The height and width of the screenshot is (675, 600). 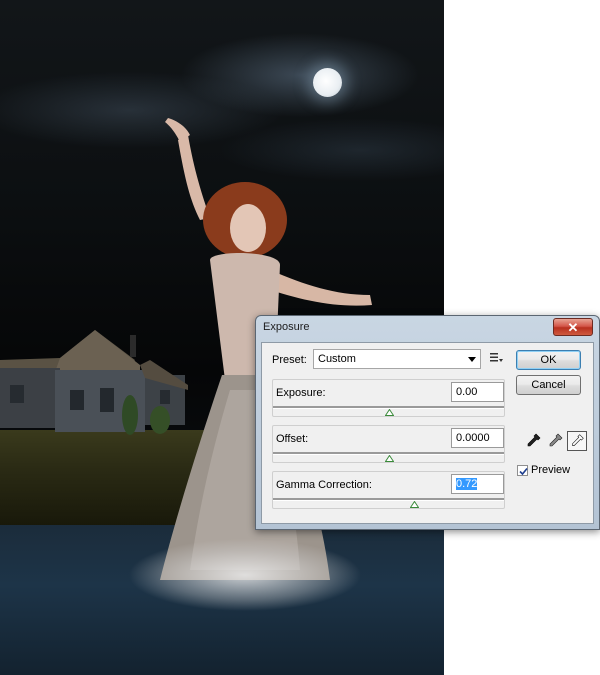 What do you see at coordinates (414, 504) in the screenshot?
I see `gamma-correction-slider-thumb` at bounding box center [414, 504].